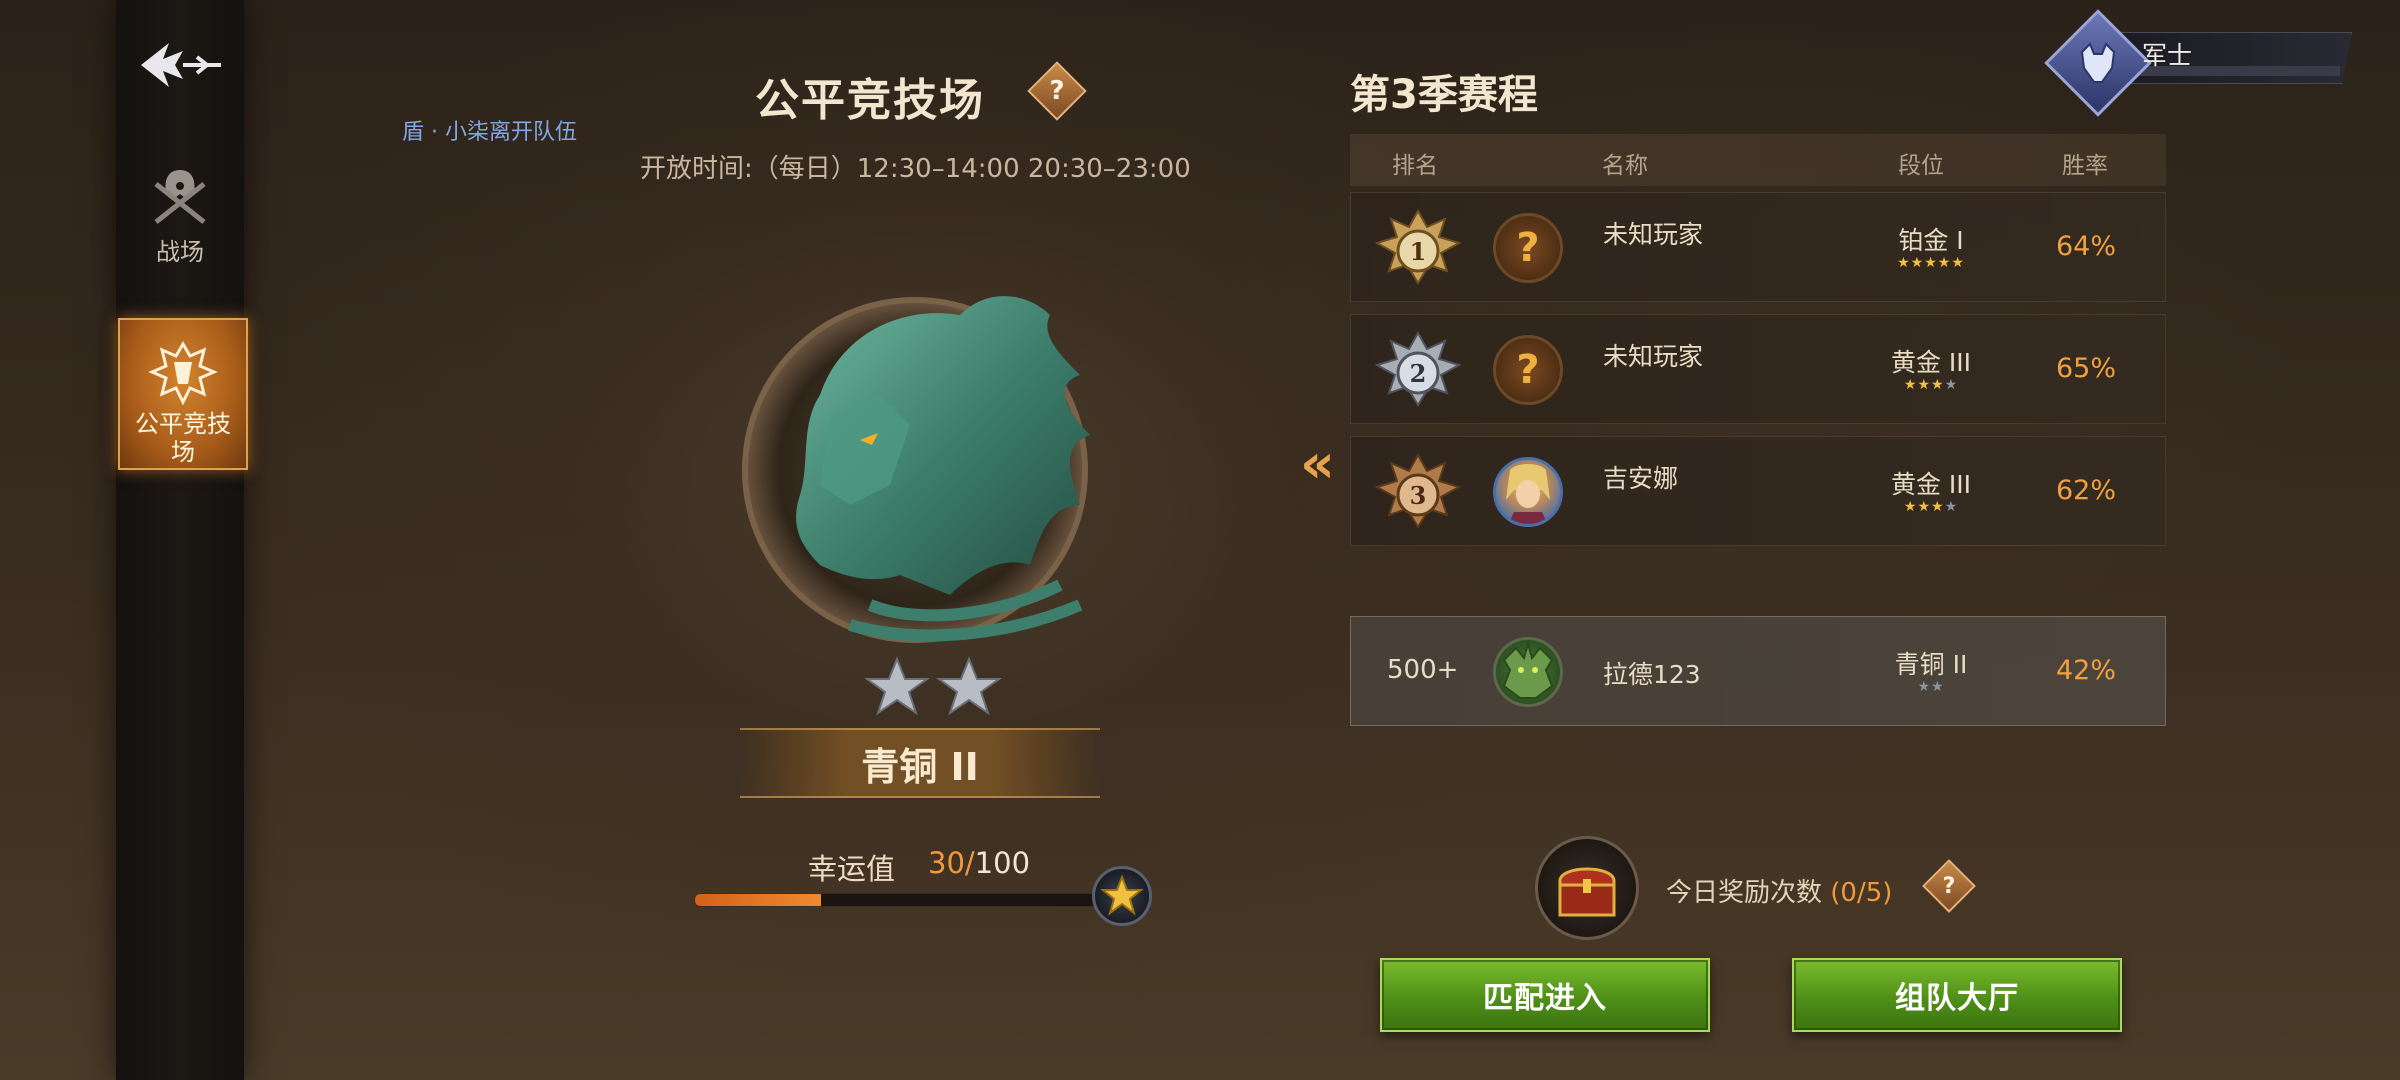 The height and width of the screenshot is (1080, 2400). Describe the element at coordinates (1758, 160) in the screenshot. I see `ranking-table-header: 排名 名称 段位 胜率` at that location.